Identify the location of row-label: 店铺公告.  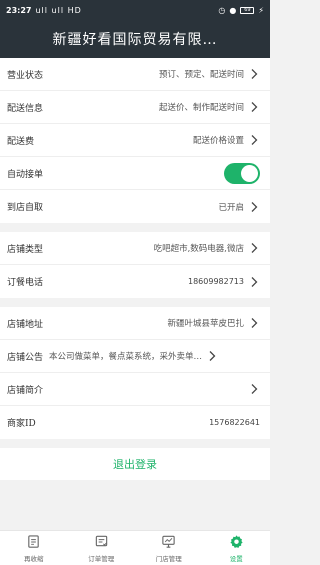
(25, 357).